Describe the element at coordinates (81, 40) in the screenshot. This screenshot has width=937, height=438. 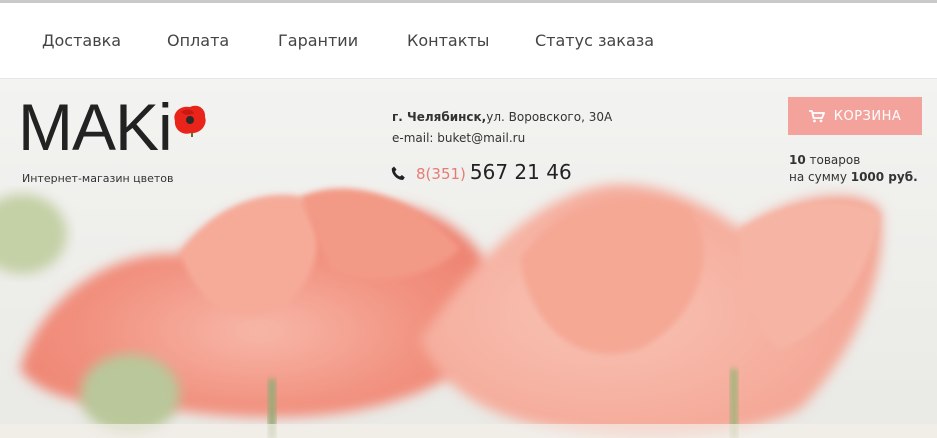
I see `nav-item-delivery: Доставка` at that location.